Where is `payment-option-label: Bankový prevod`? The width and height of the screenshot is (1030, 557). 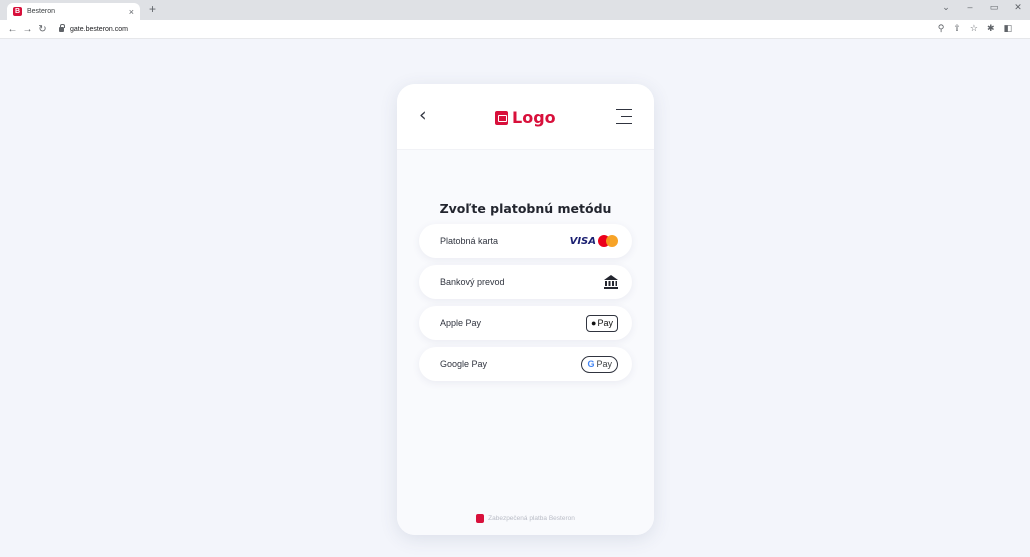
payment-option-label: Bankový prevod is located at coordinates (472, 282).